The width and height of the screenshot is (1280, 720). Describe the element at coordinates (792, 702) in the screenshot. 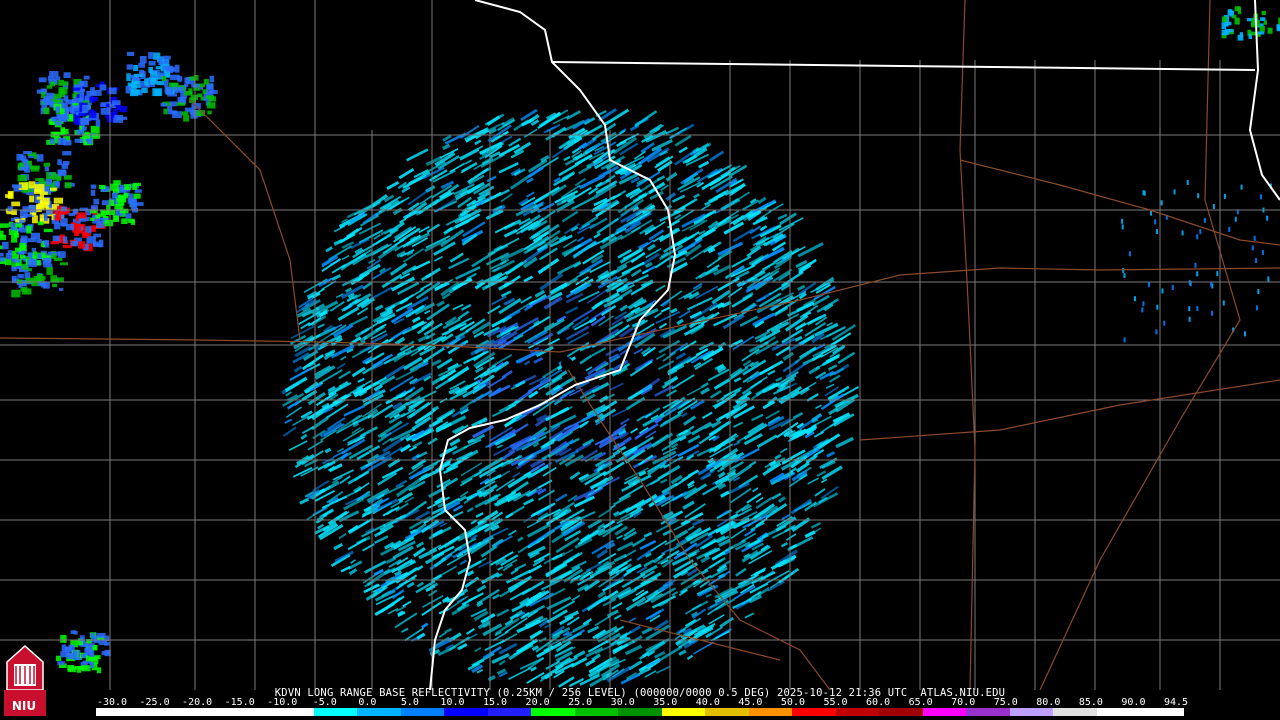

I see `colorbar-label: 50.0` at that location.